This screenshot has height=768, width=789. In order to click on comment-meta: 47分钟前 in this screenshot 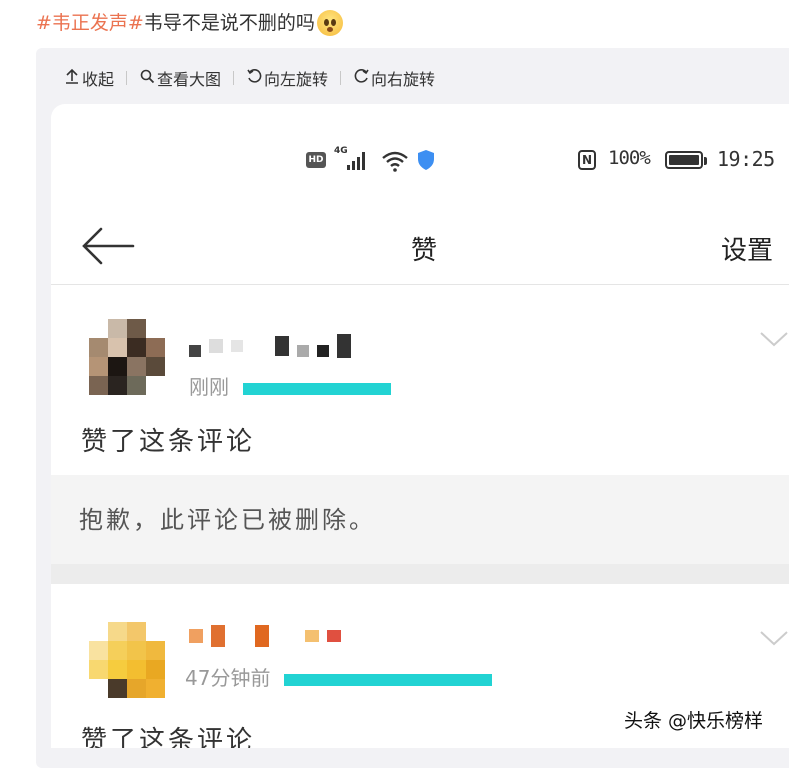, I will do `click(339, 676)`.